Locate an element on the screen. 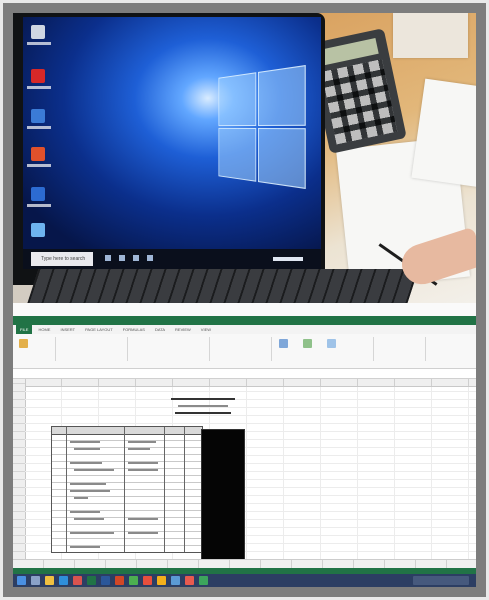 This screenshot has width=489, height=600. windows-taskbar: Type here to search is located at coordinates (172, 259).